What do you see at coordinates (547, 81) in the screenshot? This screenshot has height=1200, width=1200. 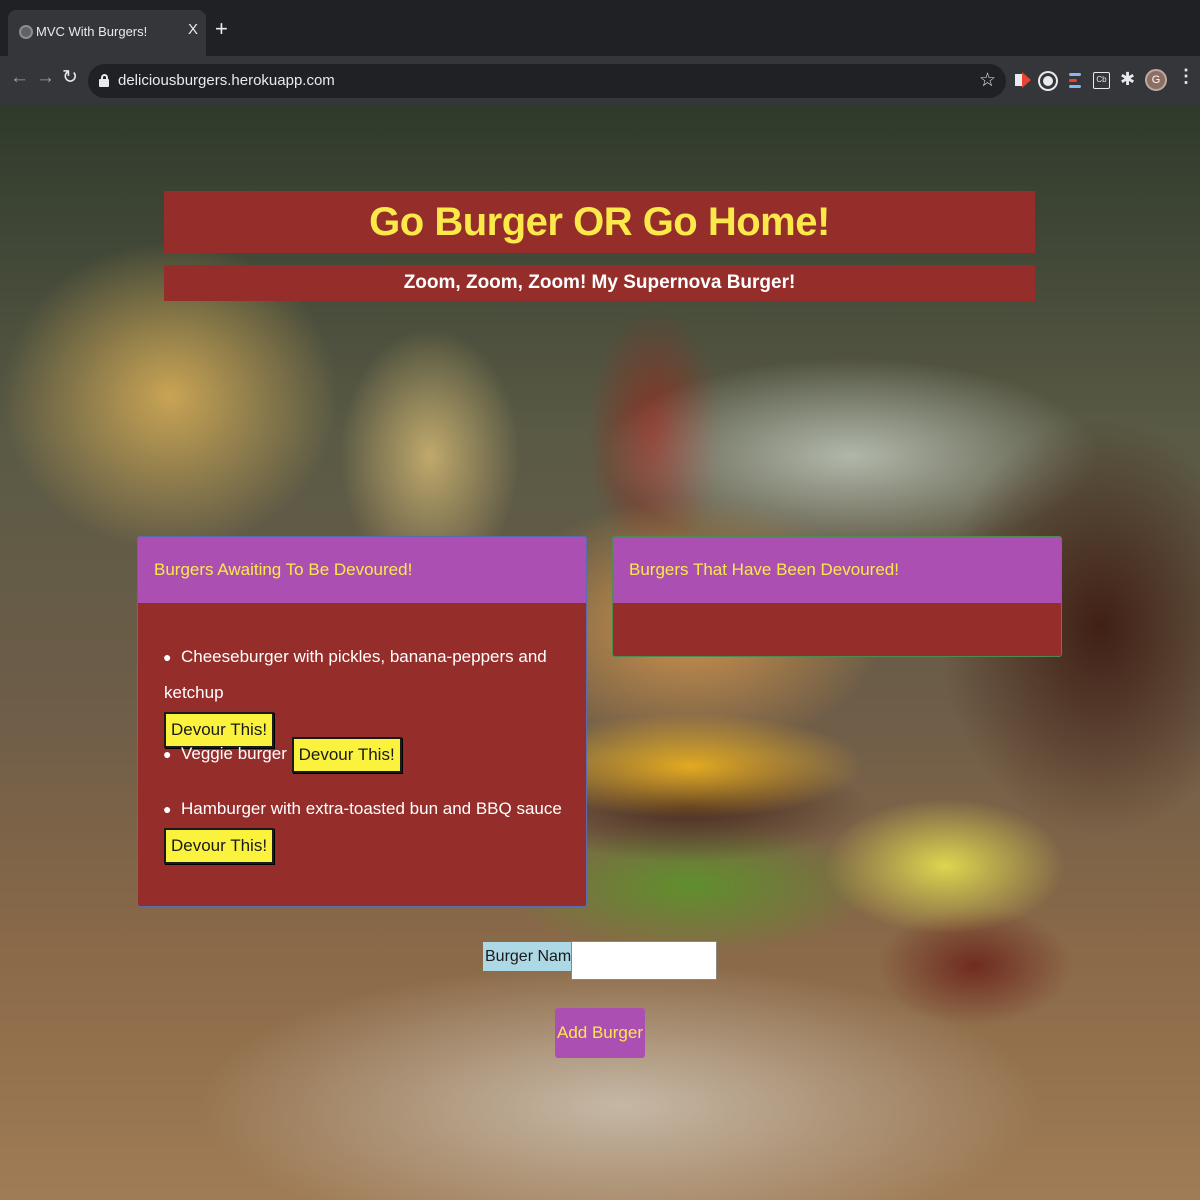 I see `address-bar: deliciousburgers.herokuapp.com ☆` at bounding box center [547, 81].